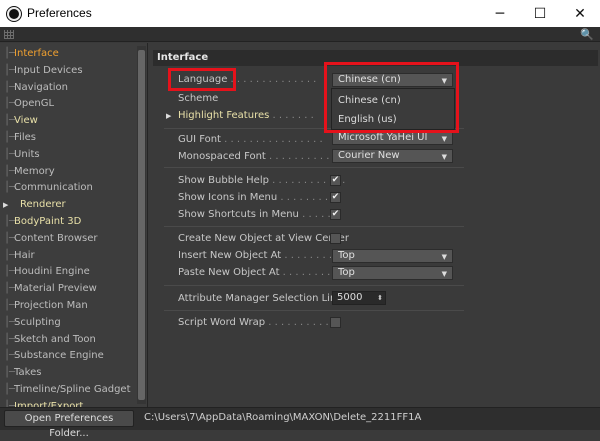 The width and height of the screenshot is (600, 441). What do you see at coordinates (335, 238) in the screenshot?
I see `create-center-checkbox` at bounding box center [335, 238].